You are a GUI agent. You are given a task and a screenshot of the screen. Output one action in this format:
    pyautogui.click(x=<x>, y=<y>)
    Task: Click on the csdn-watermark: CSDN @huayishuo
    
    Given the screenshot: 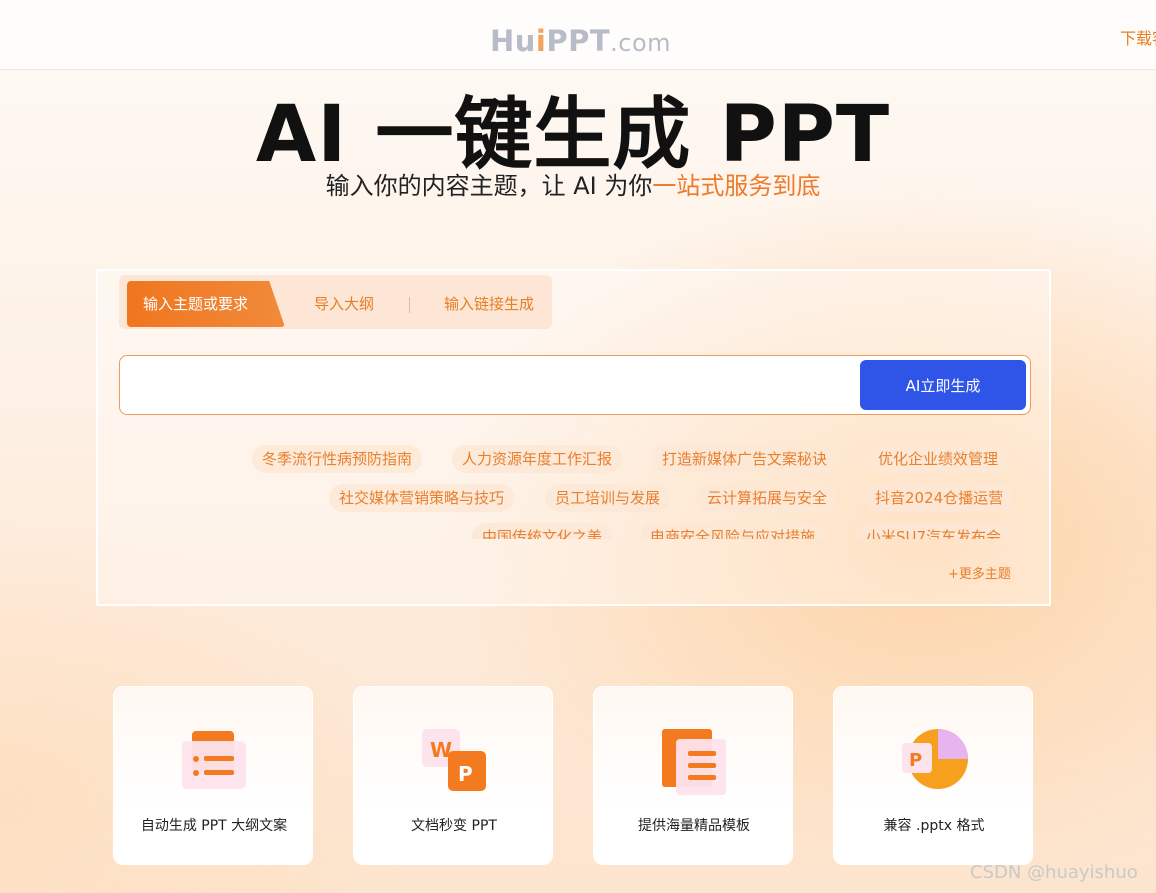 What is the action you would take?
    pyautogui.click(x=1054, y=872)
    